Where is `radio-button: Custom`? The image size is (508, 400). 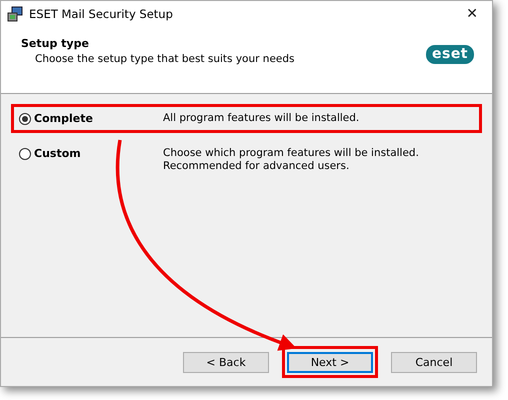
radio-button: Custom is located at coordinates (91, 153).